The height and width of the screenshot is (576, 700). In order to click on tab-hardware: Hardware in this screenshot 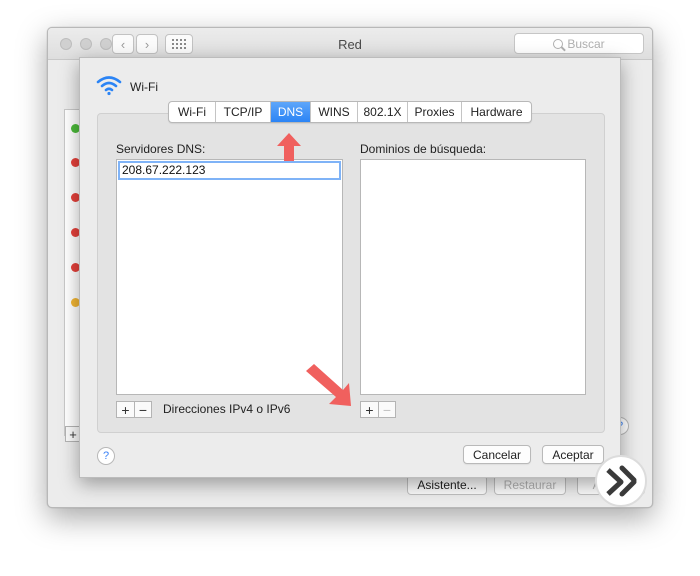, I will do `click(496, 112)`.